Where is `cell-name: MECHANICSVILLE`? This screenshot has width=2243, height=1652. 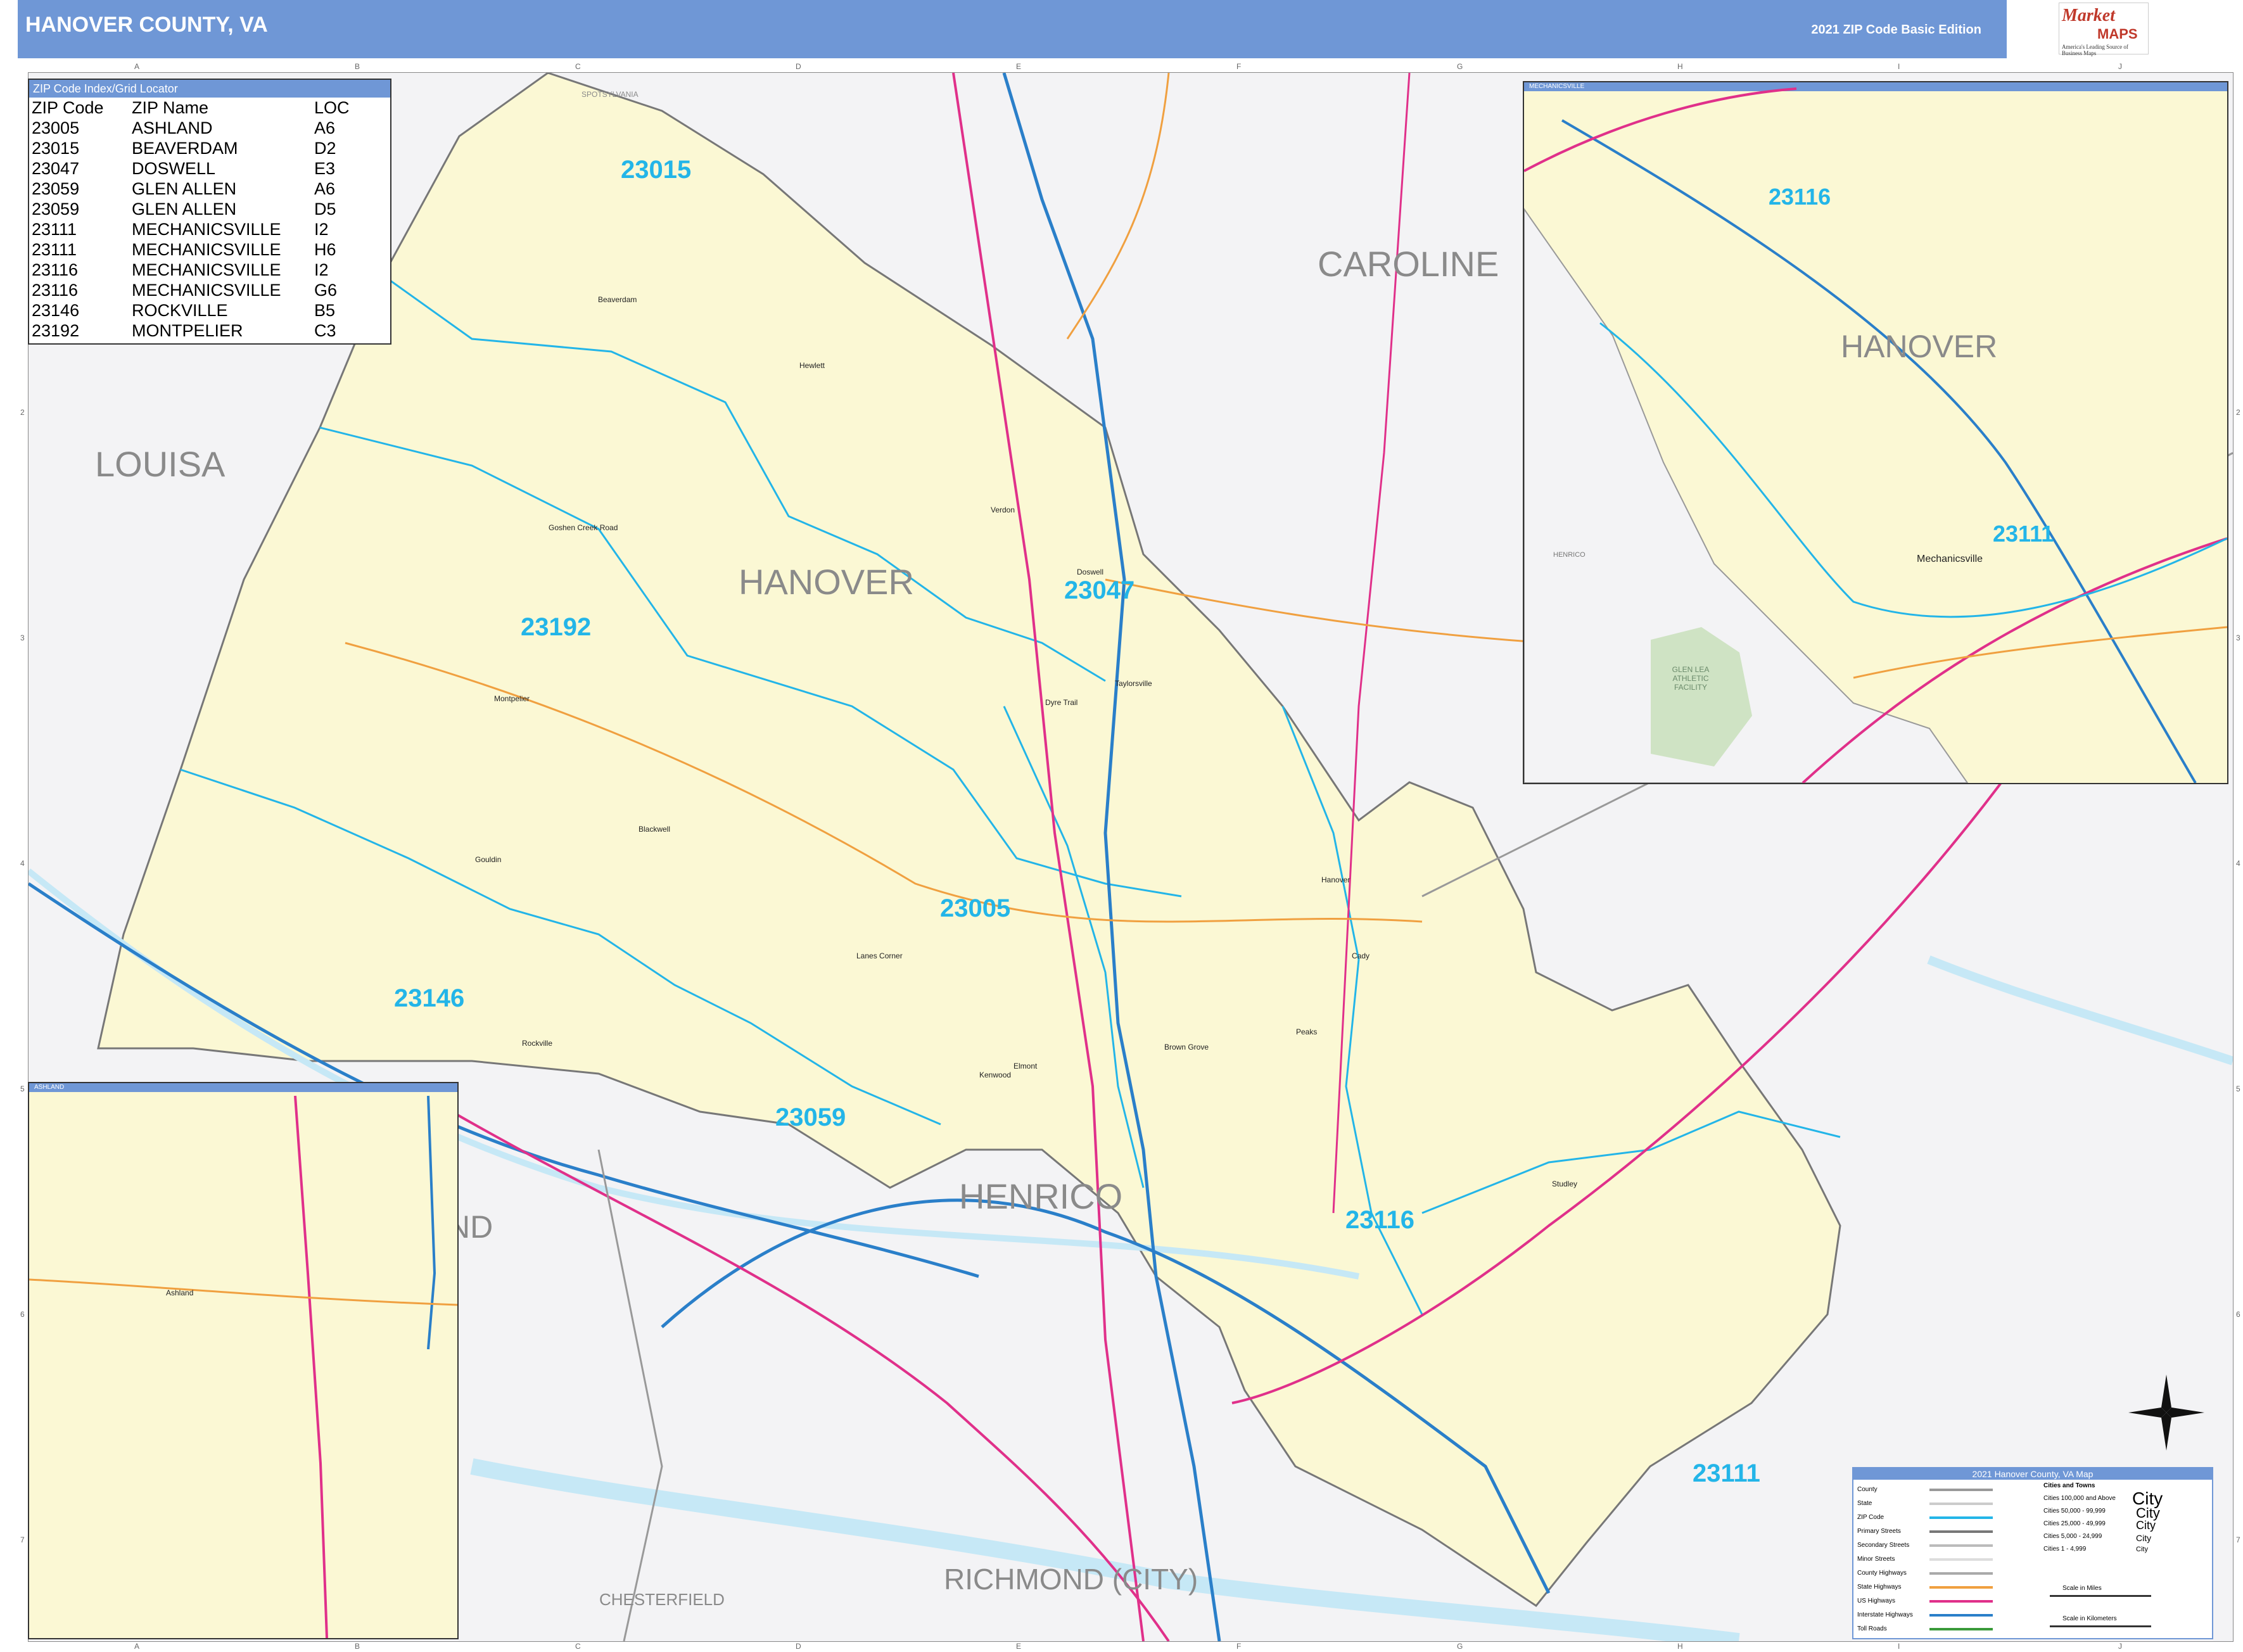 cell-name: MECHANICSVILLE is located at coordinates (206, 249).